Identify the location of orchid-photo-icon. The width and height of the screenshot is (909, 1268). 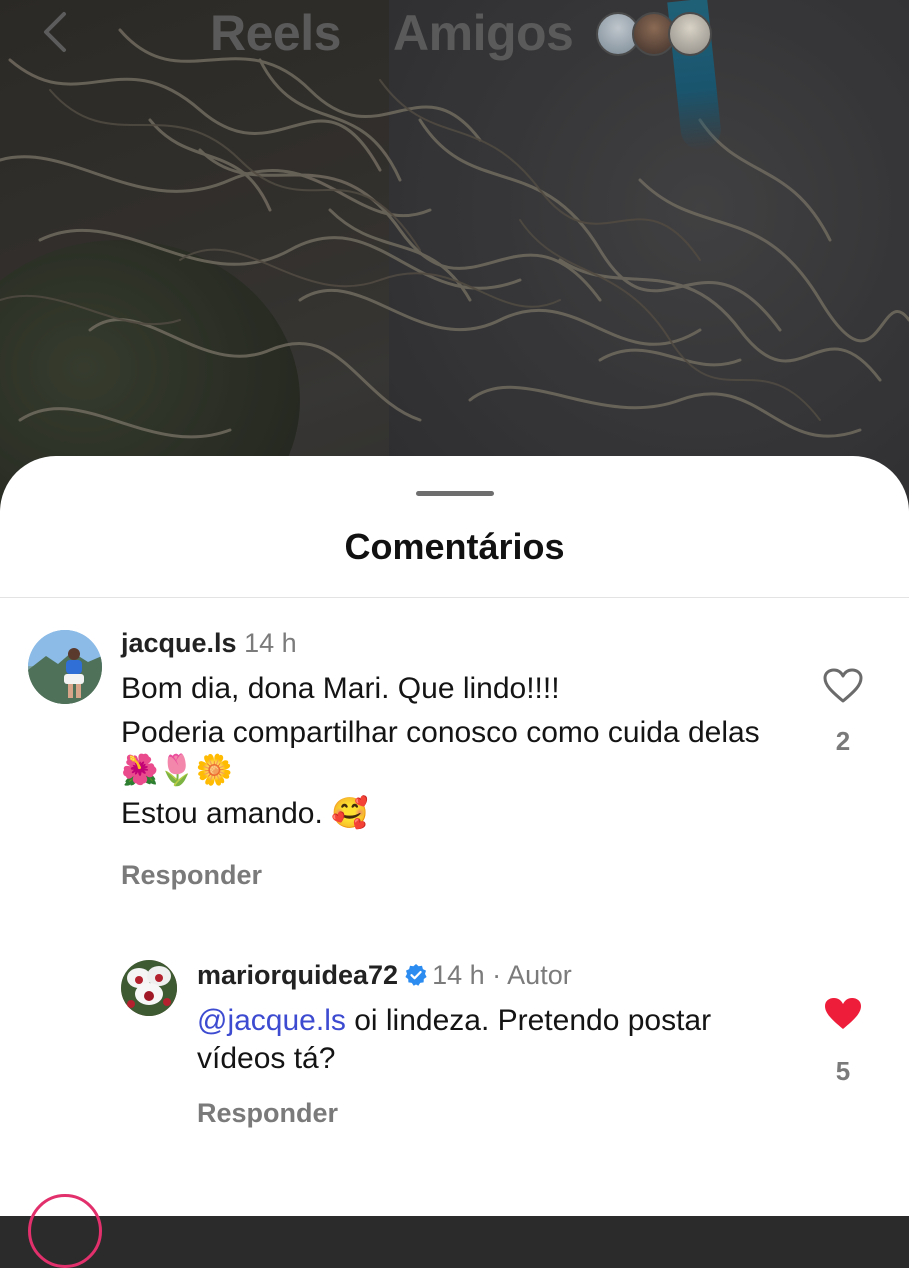
(149, 988).